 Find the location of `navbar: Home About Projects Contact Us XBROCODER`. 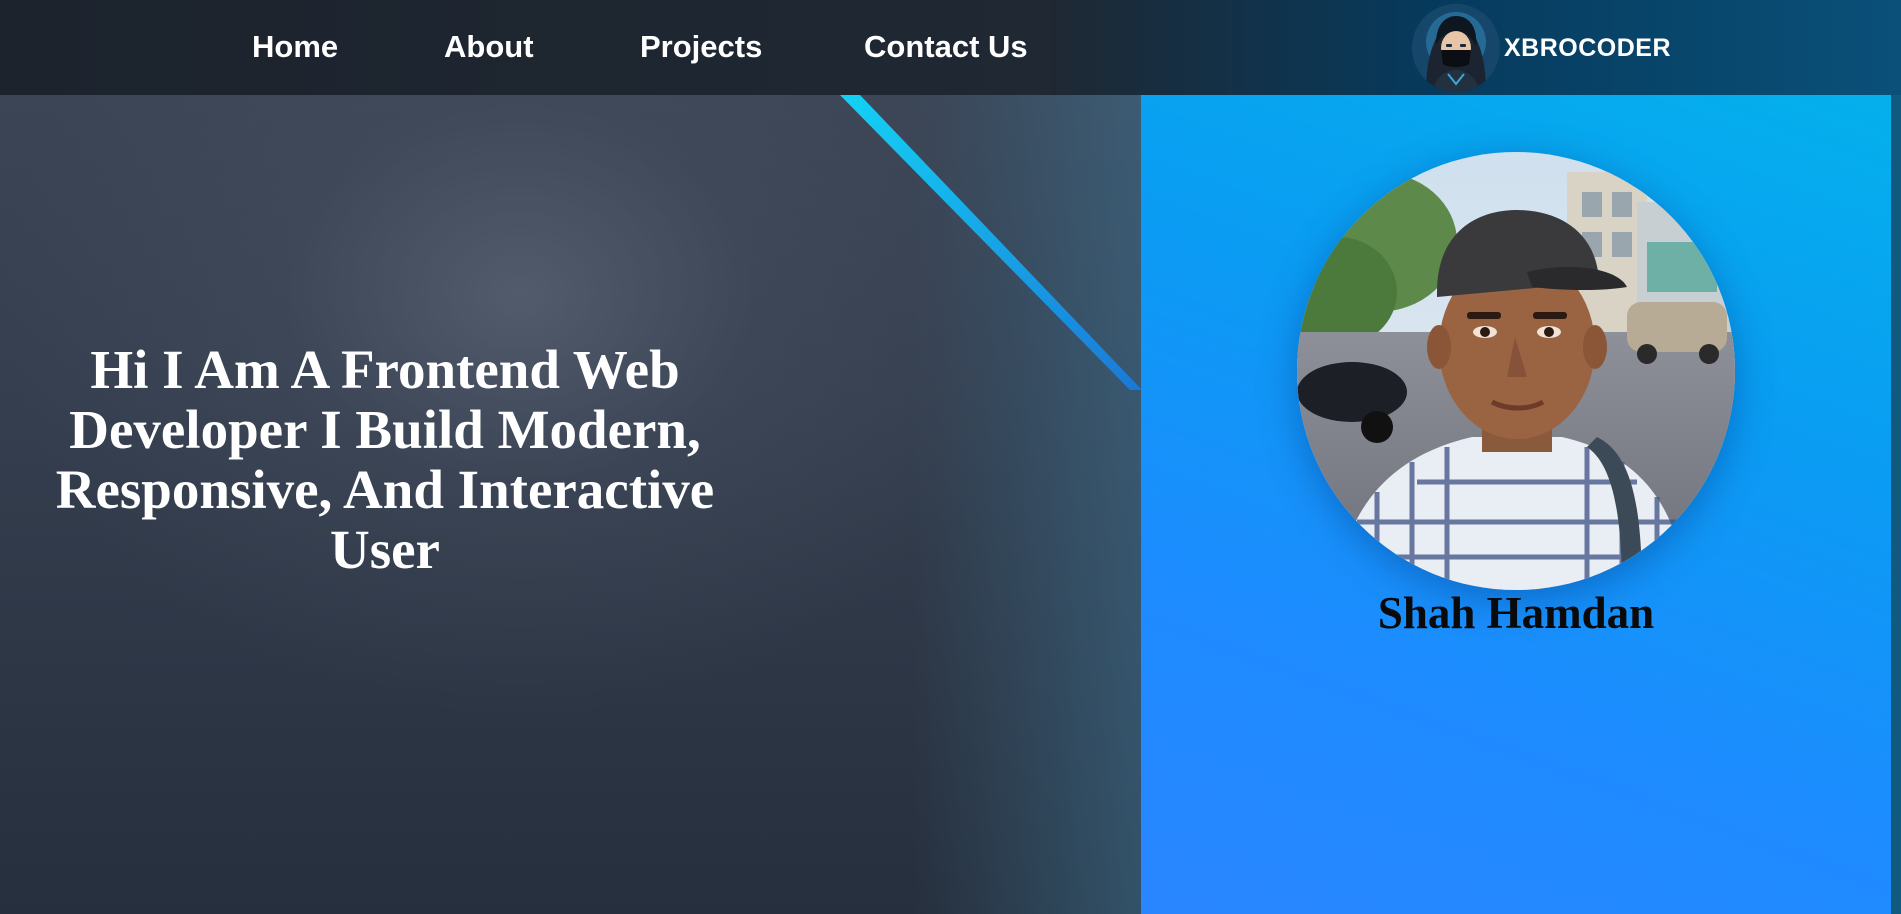

navbar: Home About Projects Contact Us XBROCODER is located at coordinates (950, 47).